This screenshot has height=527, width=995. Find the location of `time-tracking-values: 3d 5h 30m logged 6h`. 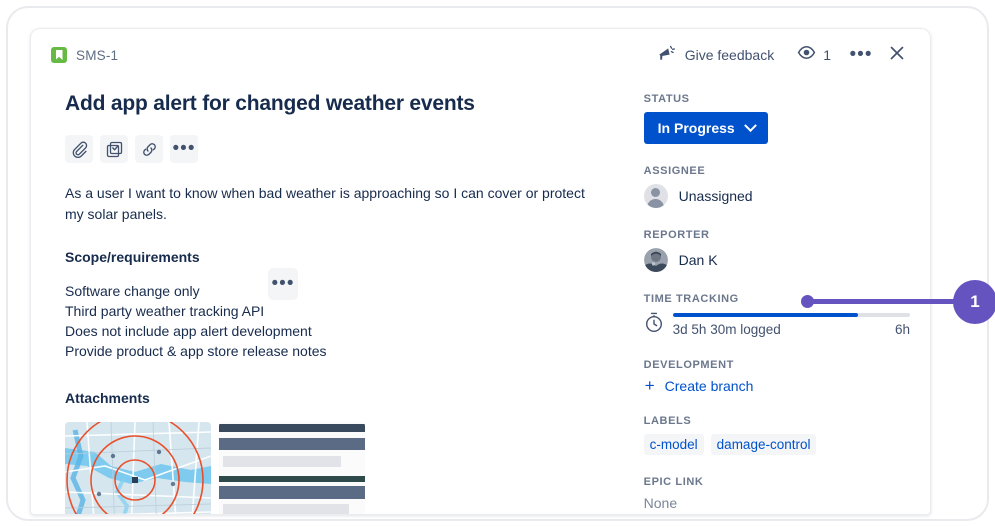

time-tracking-values: 3d 5h 30m logged 6h is located at coordinates (791, 329).